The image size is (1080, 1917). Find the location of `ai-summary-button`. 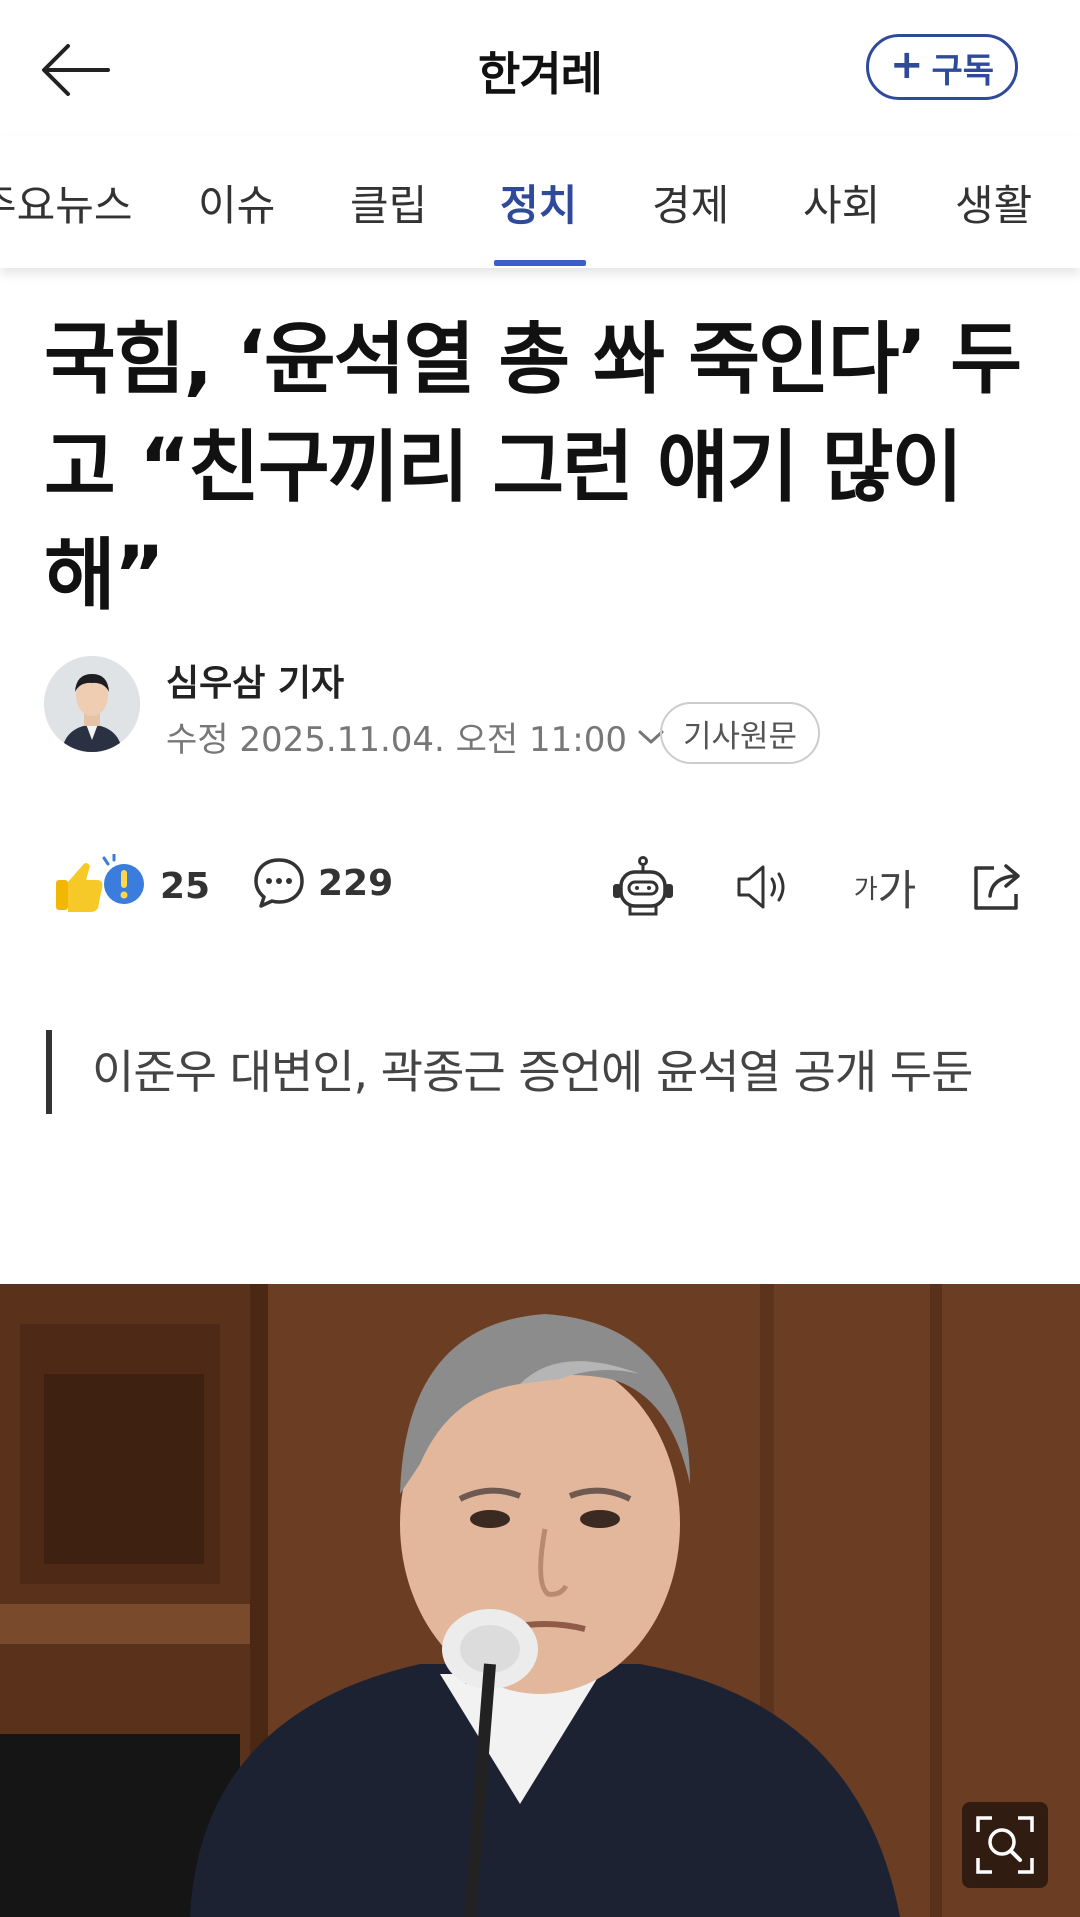

ai-summary-button is located at coordinates (643, 887).